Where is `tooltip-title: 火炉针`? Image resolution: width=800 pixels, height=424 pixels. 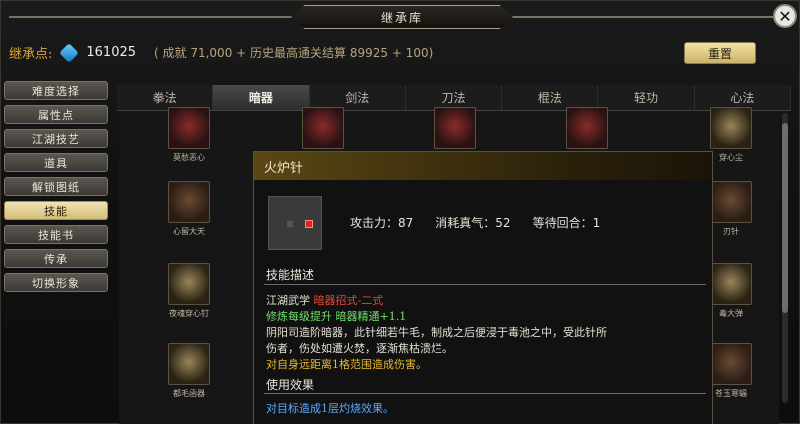 tooltip-title: 火炉针 is located at coordinates (284, 168).